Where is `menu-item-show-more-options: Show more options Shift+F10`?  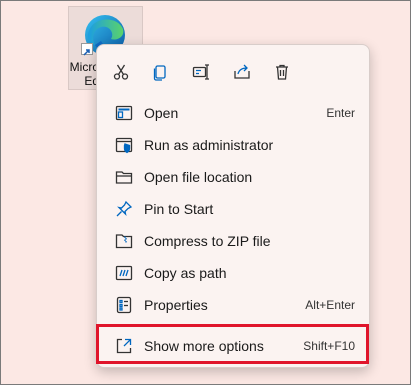 menu-item-show-more-options: Show more options Shift+F10 is located at coordinates (233, 346).